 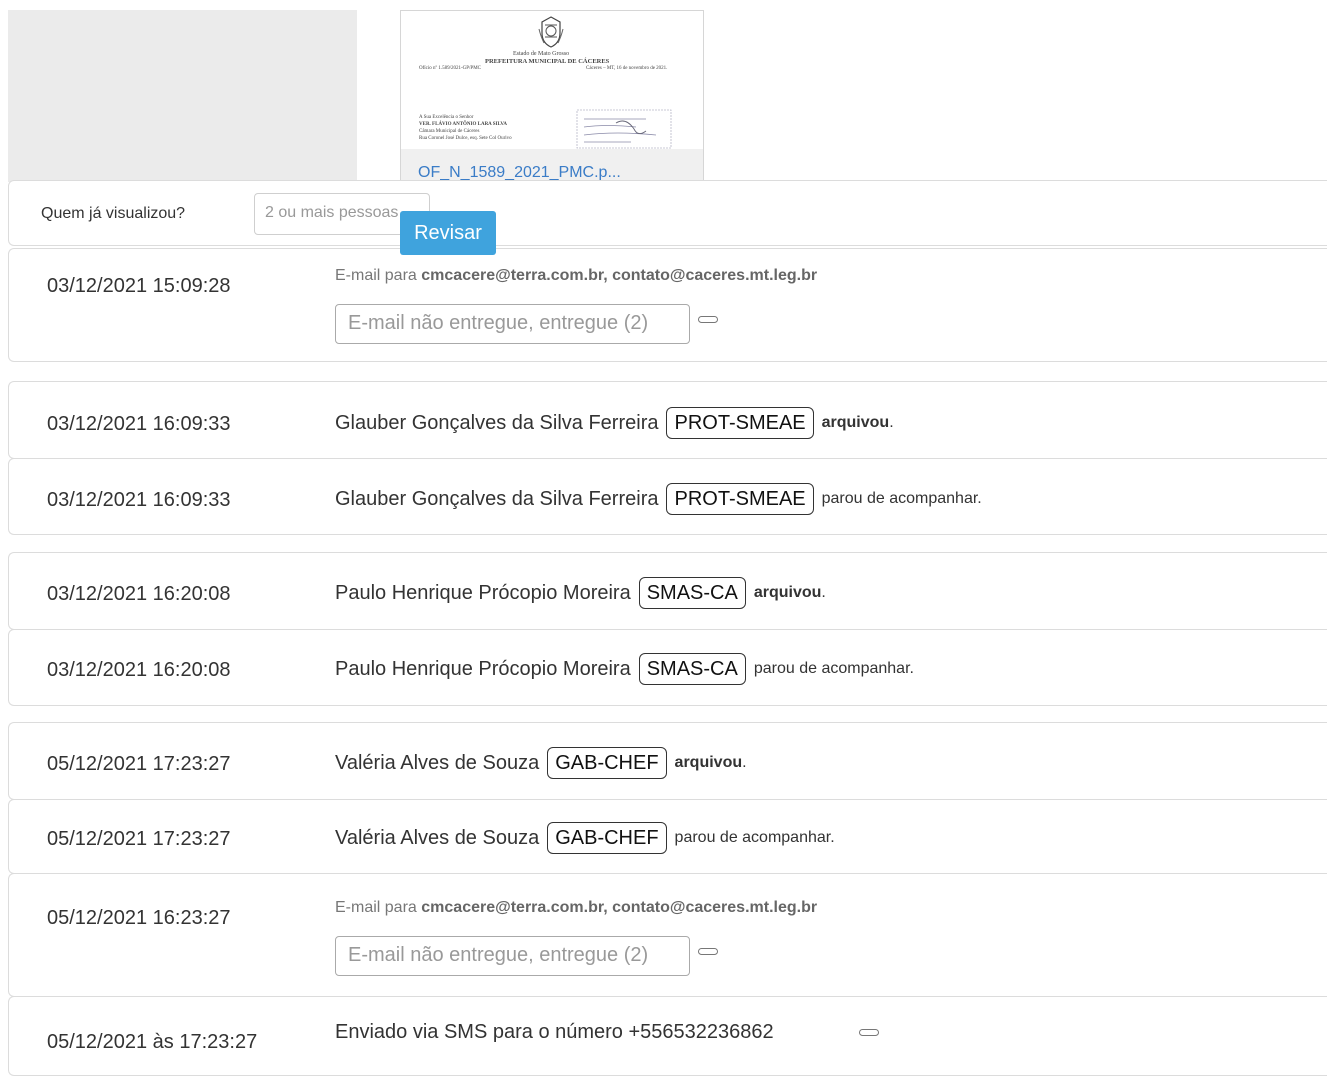 What do you see at coordinates (446, 117) in the screenshot?
I see `preview-addr1: A Sua Excelência o Senhor` at bounding box center [446, 117].